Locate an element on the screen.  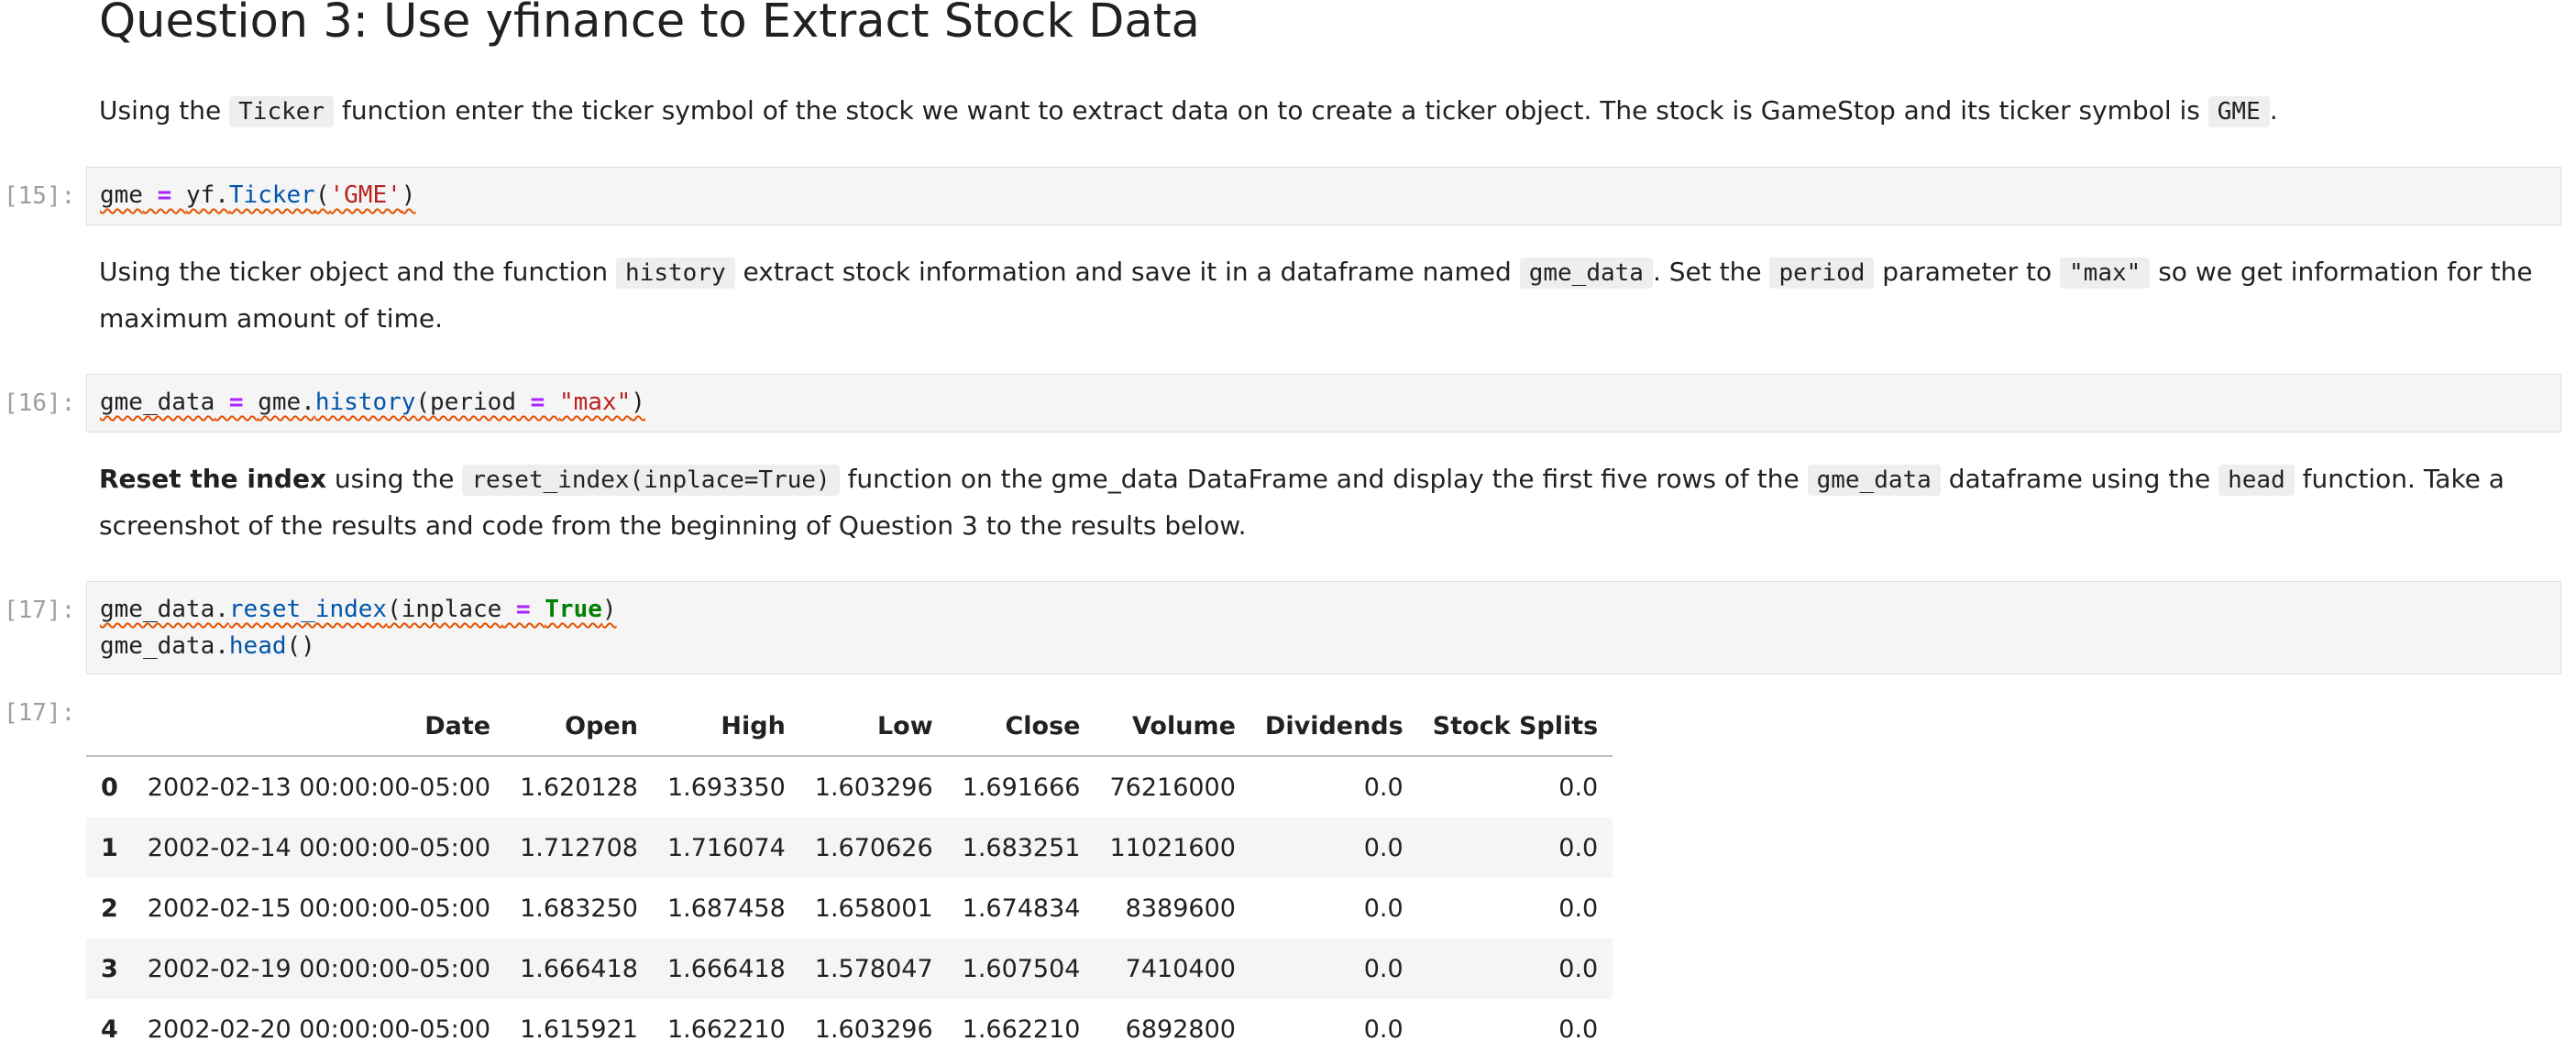
cell-close: 1.607504 is located at coordinates (1022, 968).